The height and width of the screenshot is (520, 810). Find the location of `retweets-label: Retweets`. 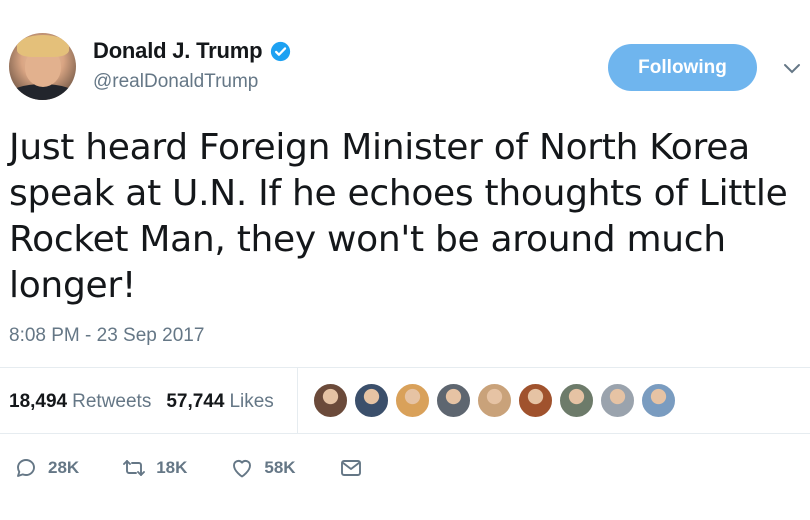

retweets-label: Retweets is located at coordinates (112, 401).